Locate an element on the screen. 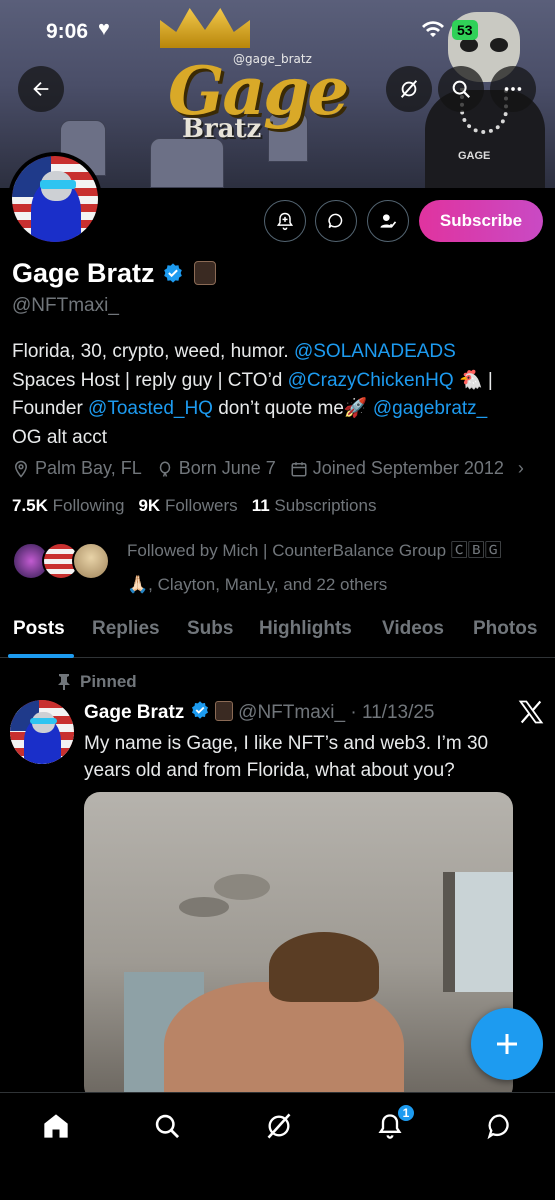  birthday-item: Born June 7 is located at coordinates (216, 468).